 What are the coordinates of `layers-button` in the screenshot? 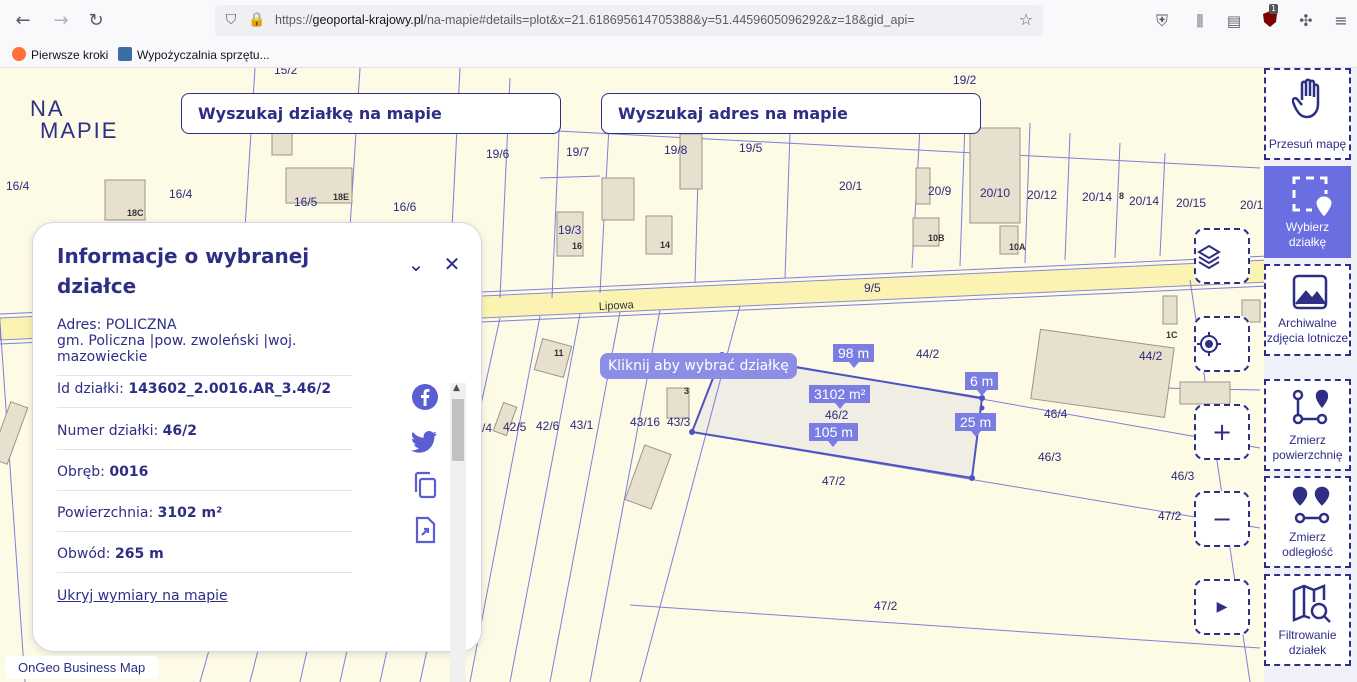 It's located at (1222, 256).